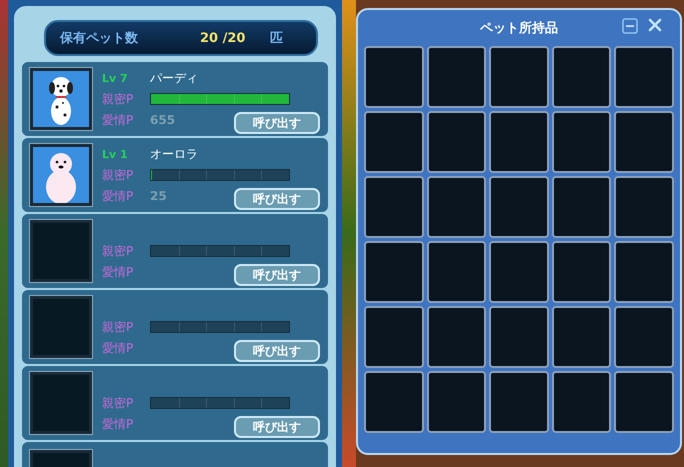  Describe the element at coordinates (630, 26) in the screenshot. I see `minimize-icon` at that location.